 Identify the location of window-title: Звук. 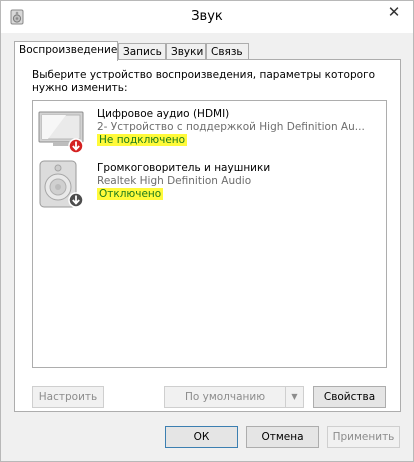
(207, 16).